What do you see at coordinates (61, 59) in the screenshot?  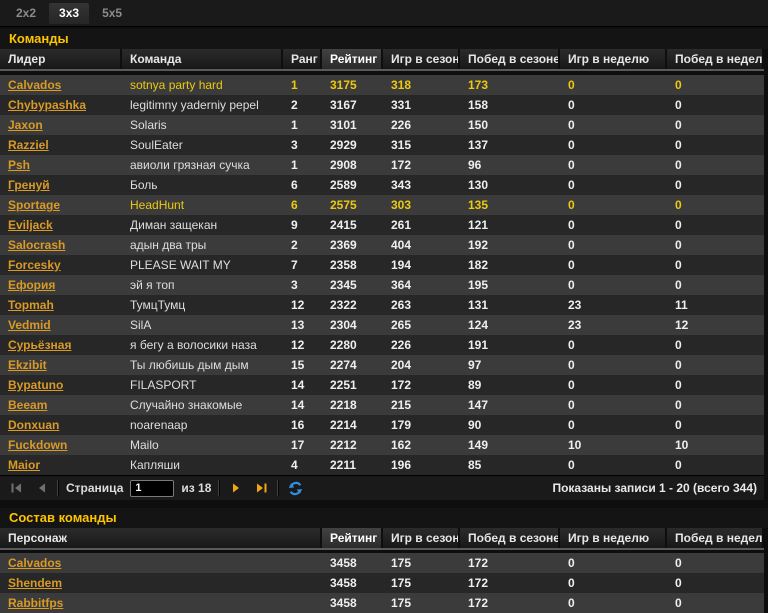 I see `column-header-leader: Лидер` at bounding box center [61, 59].